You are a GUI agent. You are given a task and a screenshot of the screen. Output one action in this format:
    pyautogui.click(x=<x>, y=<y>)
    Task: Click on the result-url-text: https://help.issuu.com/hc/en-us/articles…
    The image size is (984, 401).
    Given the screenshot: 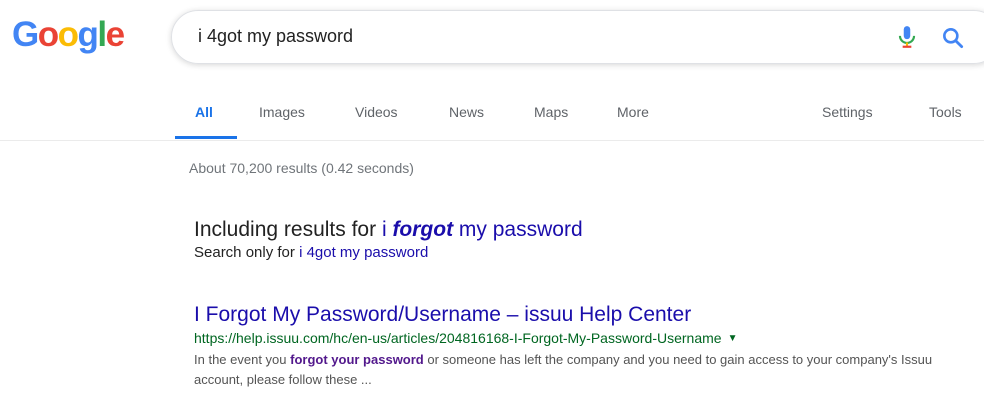 What is the action you would take?
    pyautogui.click(x=458, y=338)
    